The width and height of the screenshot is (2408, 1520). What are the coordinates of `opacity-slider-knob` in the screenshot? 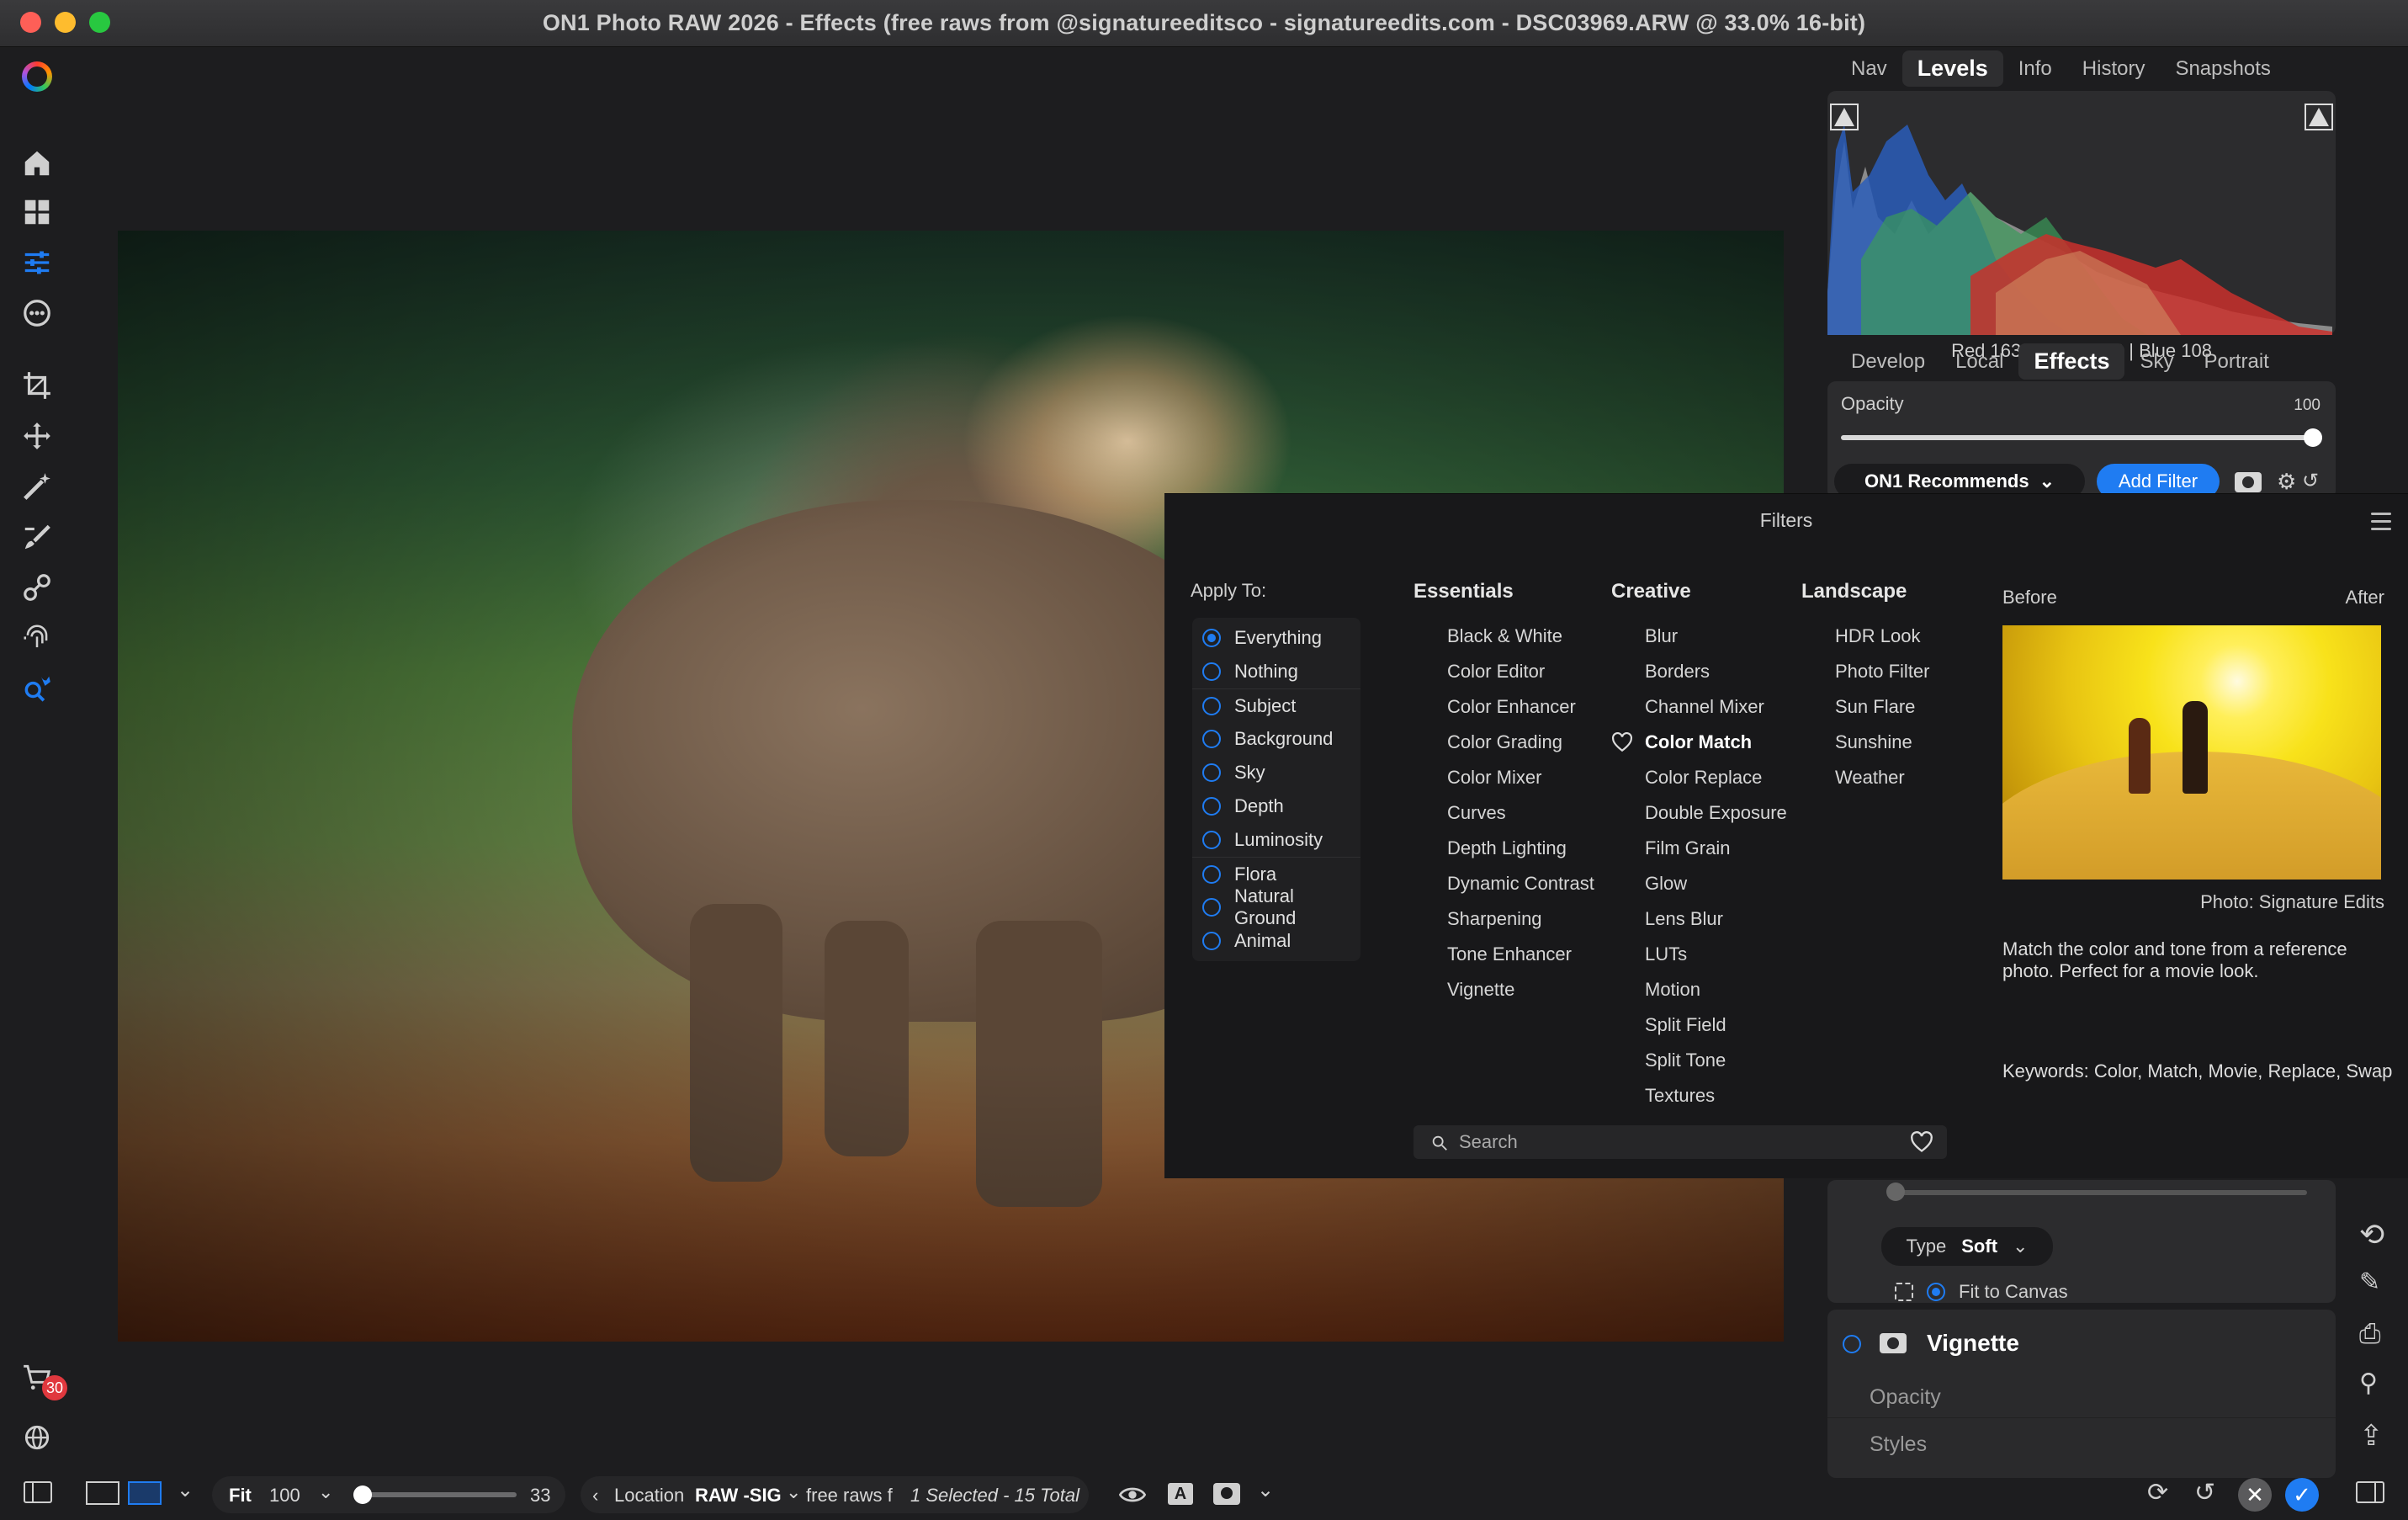 It's located at (2313, 438).